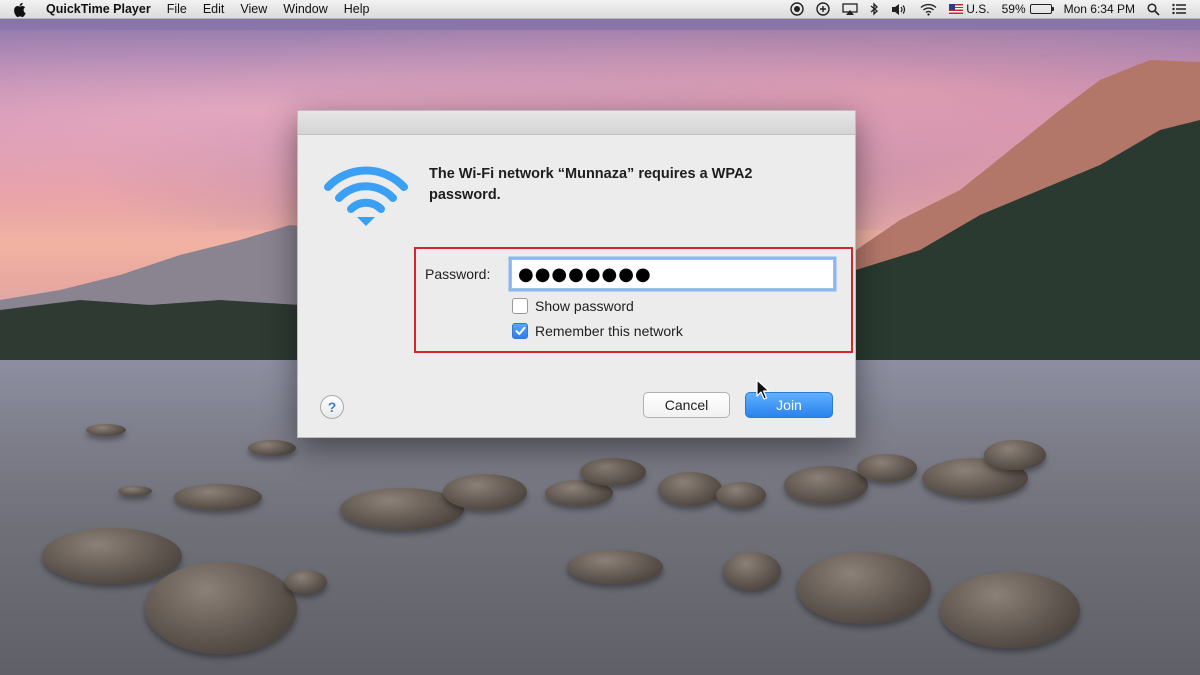 The height and width of the screenshot is (675, 1200). I want to click on menu-edit: Edit, so click(214, 9).